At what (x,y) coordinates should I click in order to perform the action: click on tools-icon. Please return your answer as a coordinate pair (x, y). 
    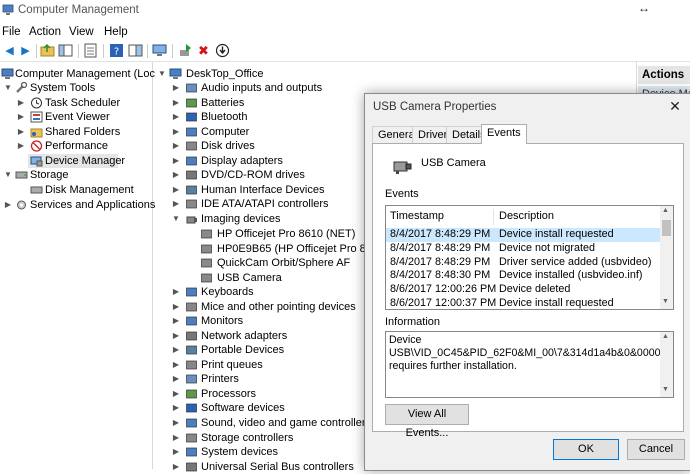
    Looking at the image, I should click on (22, 87).